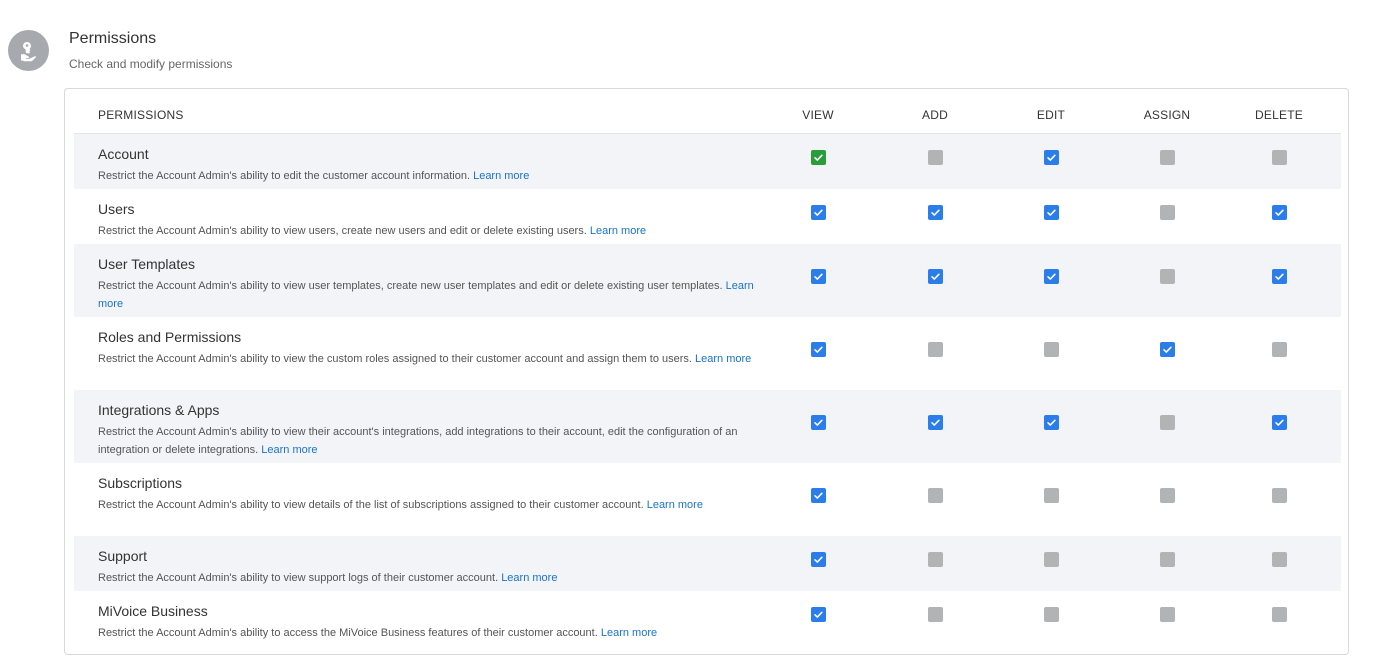 The image size is (1385, 667). Describe the element at coordinates (159, 410) in the screenshot. I see `permission-title: Integrations & Apps` at that location.